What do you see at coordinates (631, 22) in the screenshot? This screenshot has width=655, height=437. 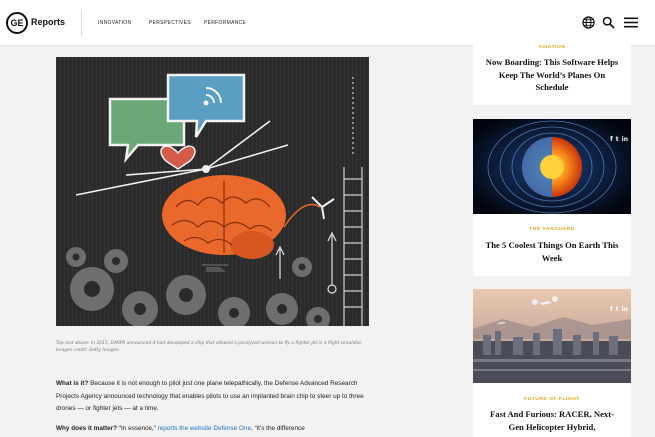 I see `menu-icon` at bounding box center [631, 22].